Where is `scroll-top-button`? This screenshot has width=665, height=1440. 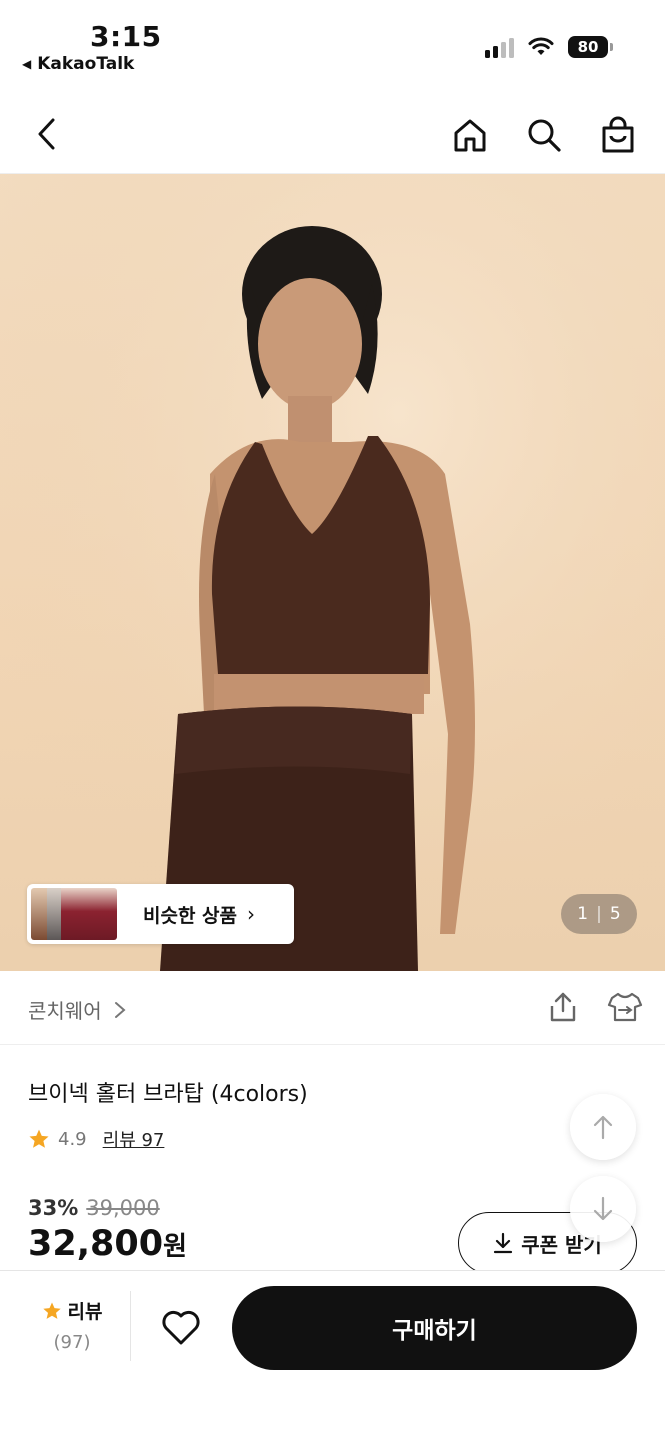 scroll-top-button is located at coordinates (603, 1127).